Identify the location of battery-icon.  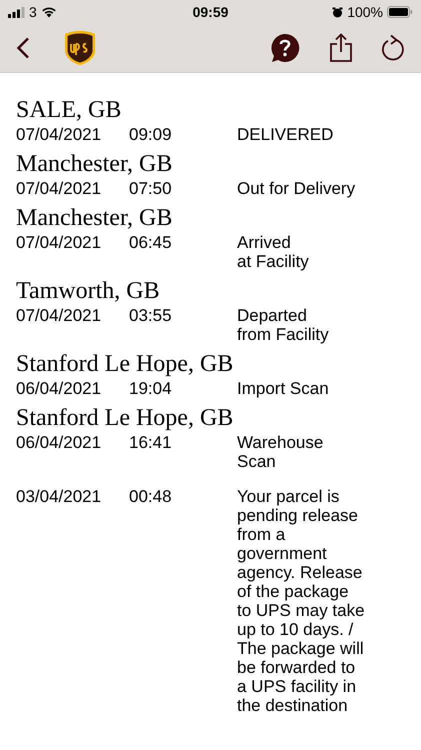
(400, 12).